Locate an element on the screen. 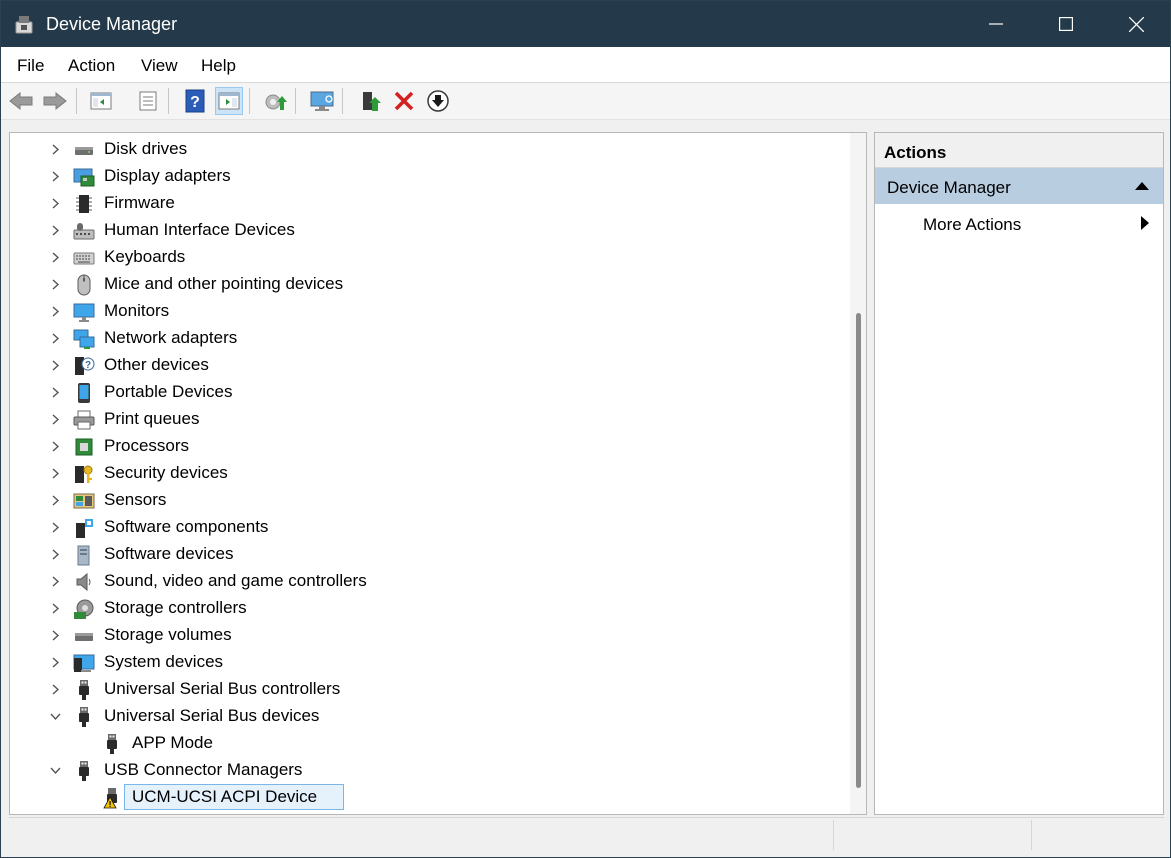 The image size is (1171, 858). help-button: ? is located at coordinates (195, 101).